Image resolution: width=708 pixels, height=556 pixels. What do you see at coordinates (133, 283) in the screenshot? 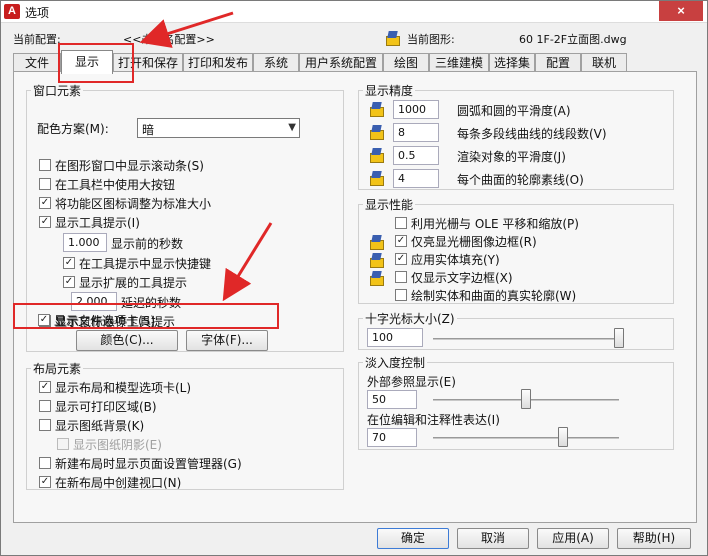
I see `label-extended-tooltips: 显示扩展的工具提示` at bounding box center [133, 283].